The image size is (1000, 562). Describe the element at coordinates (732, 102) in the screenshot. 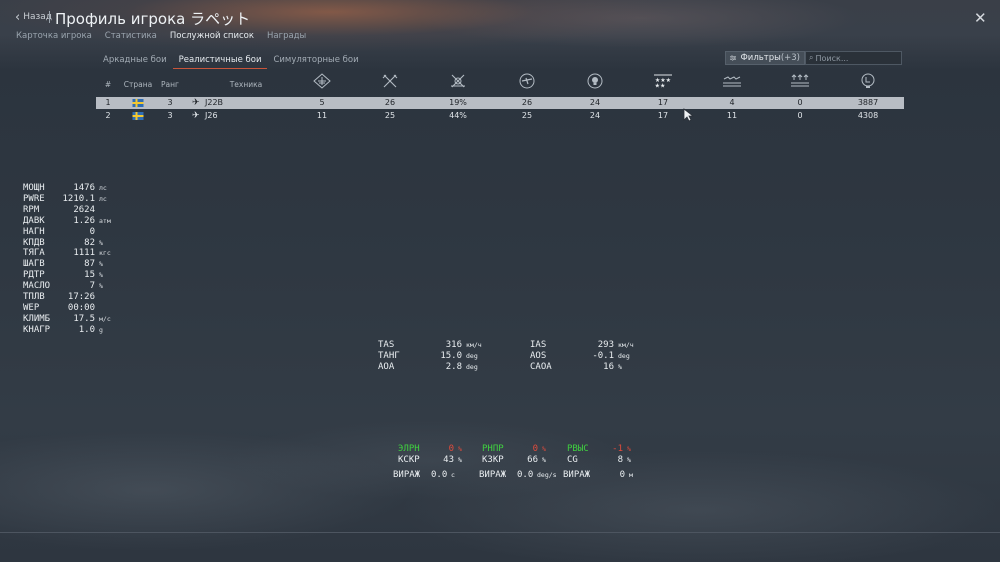

I see `stat-naval-kills: 4` at that location.